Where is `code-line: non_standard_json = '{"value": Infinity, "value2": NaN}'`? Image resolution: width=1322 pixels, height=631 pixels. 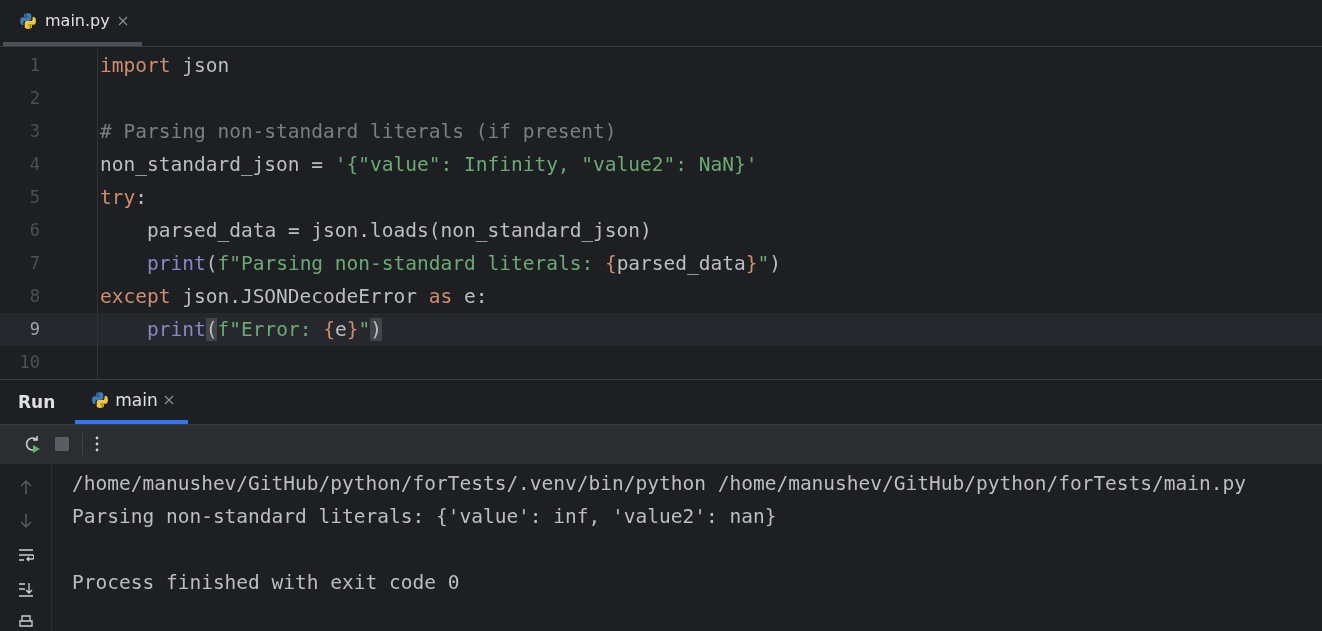 code-line: non_standard_json = '{"value": Infinity, "value2": NaN}' is located at coordinates (429, 164).